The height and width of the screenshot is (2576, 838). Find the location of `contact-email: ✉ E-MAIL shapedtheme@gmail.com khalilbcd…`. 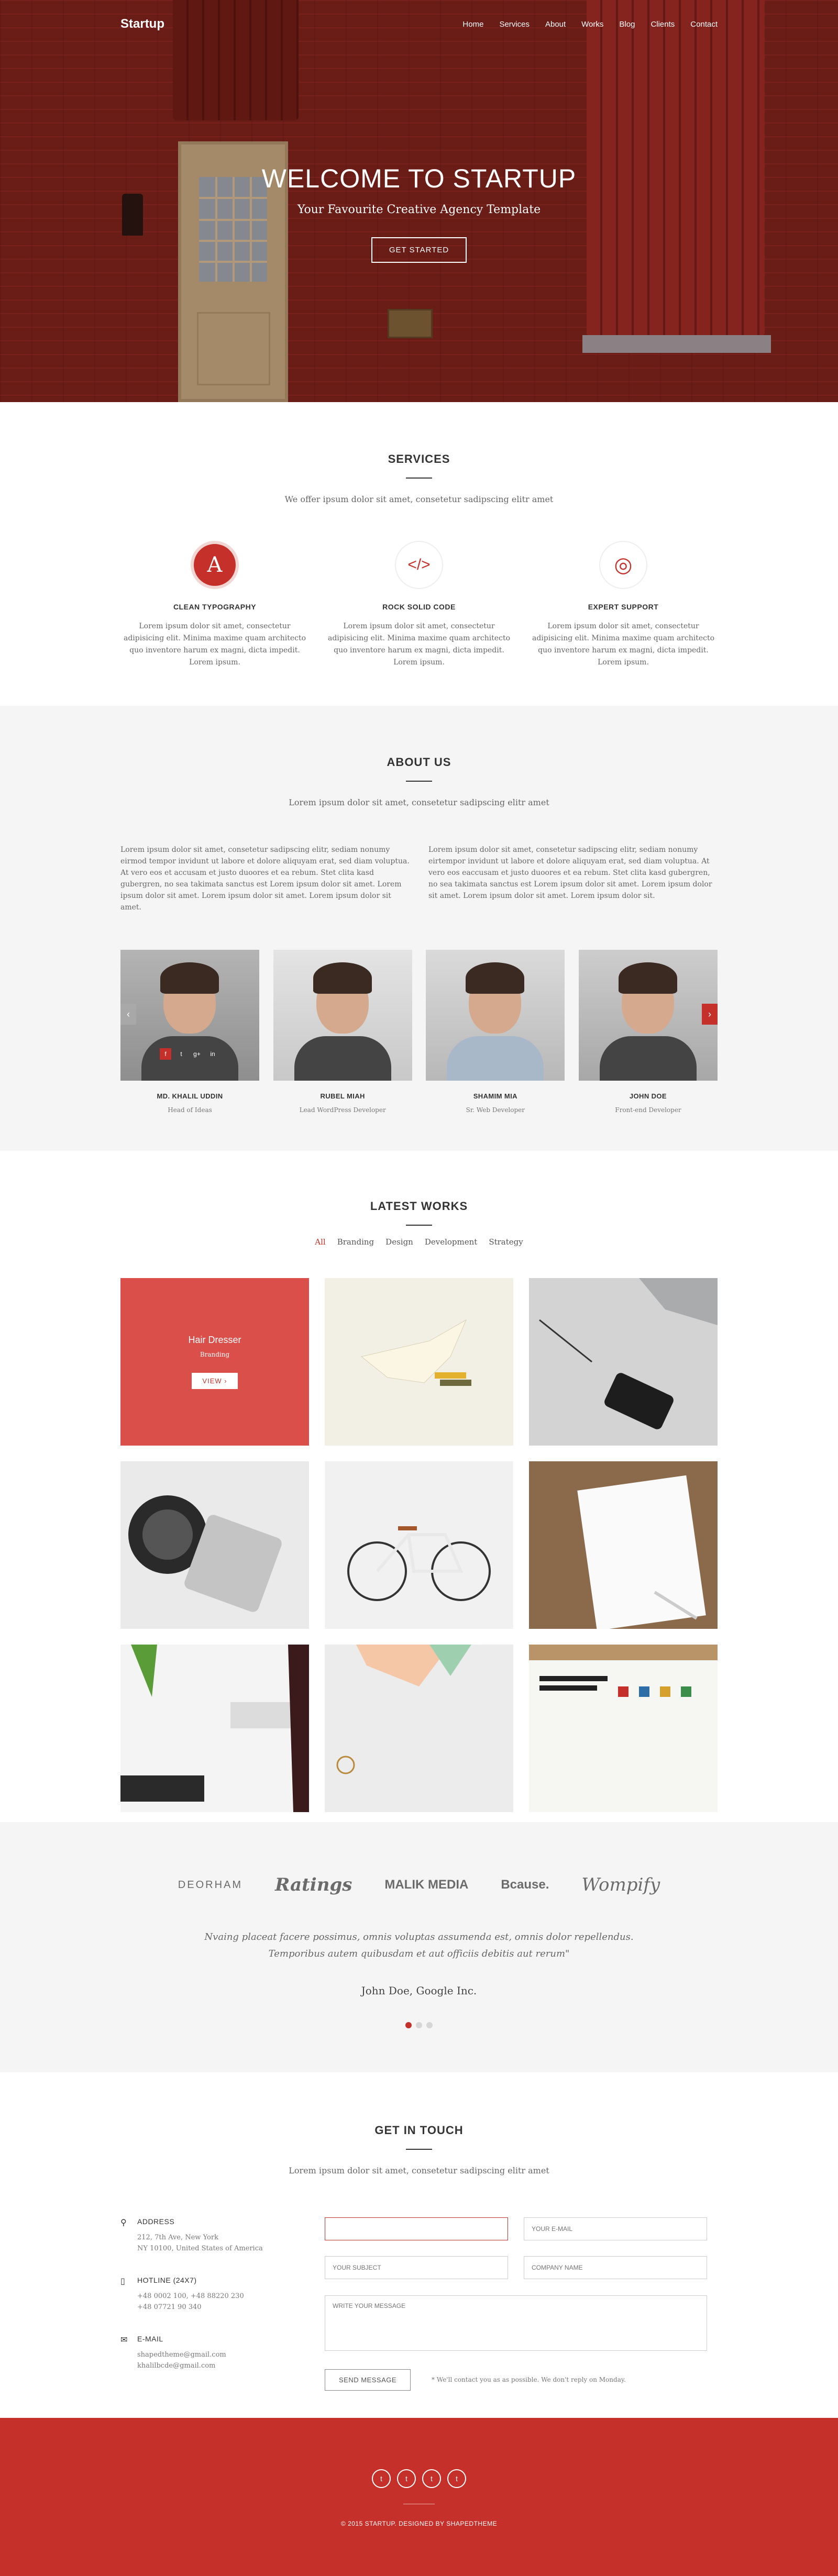

contact-email: ✉ E-MAIL shapedtheme@gmail.com khalilbcd… is located at coordinates (222, 2353).